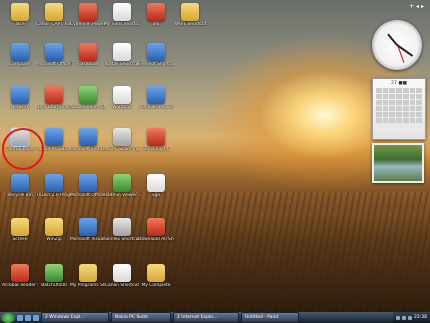  I want to click on desktop-icon: WAVE Shortcut, so click(190, 15).